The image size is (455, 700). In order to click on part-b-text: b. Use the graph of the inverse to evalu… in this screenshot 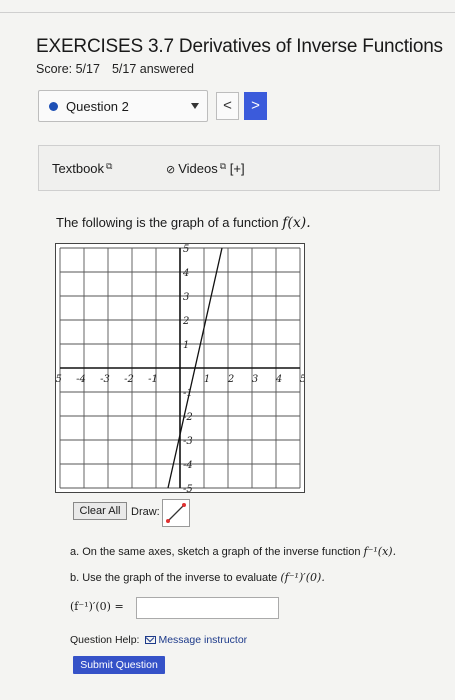, I will do `click(174, 578)`.